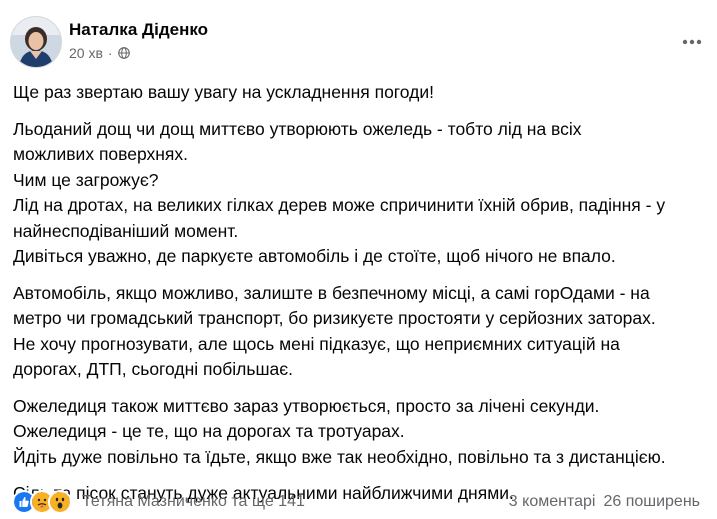 The image size is (717, 519). Describe the element at coordinates (552, 502) in the screenshot. I see `comments-count: 3 коментарі` at that location.